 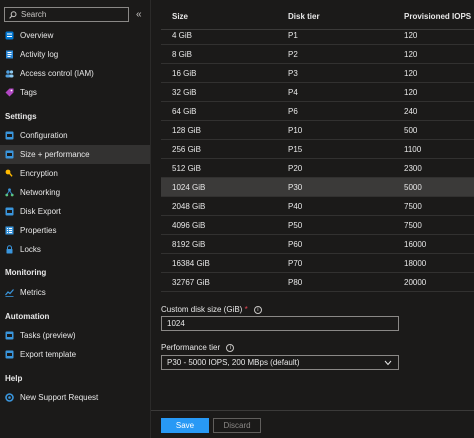 I want to click on sidebar-item-label: Tags, so click(x=28, y=92).